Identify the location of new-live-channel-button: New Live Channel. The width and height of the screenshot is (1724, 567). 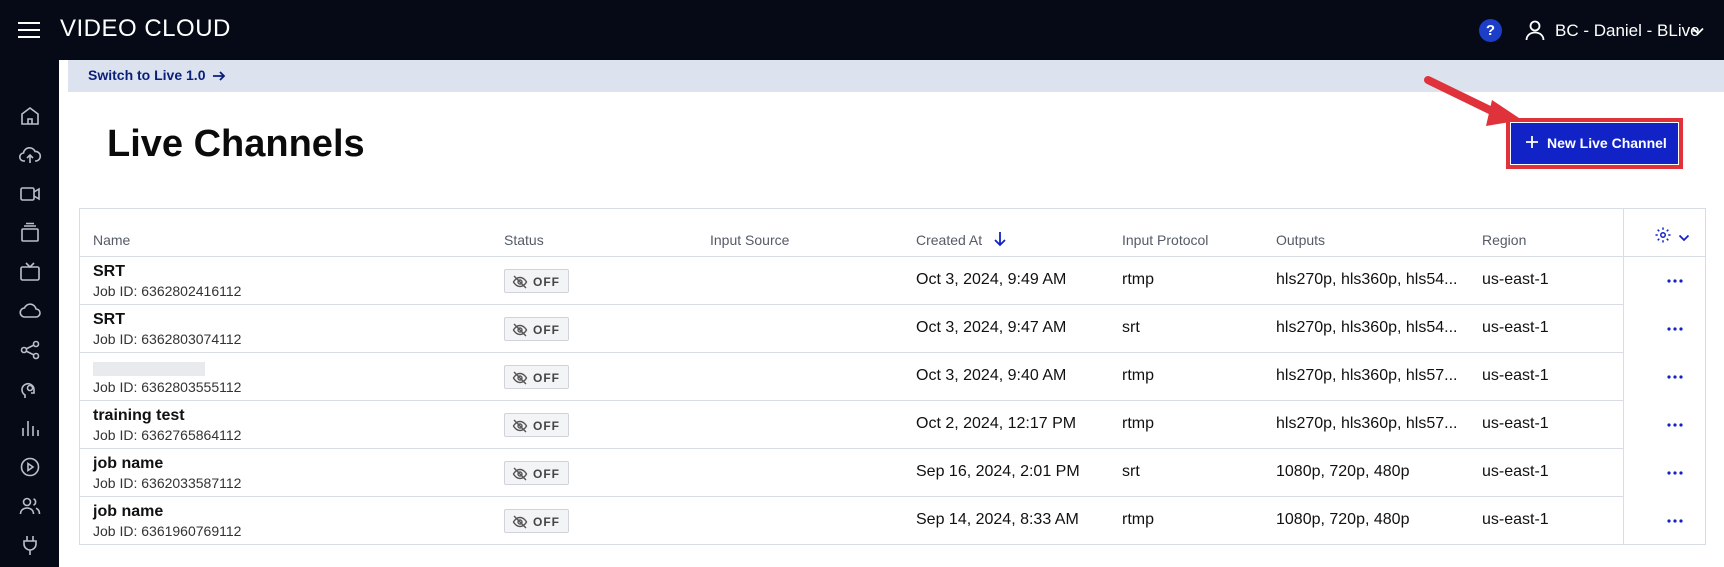
(1594, 143).